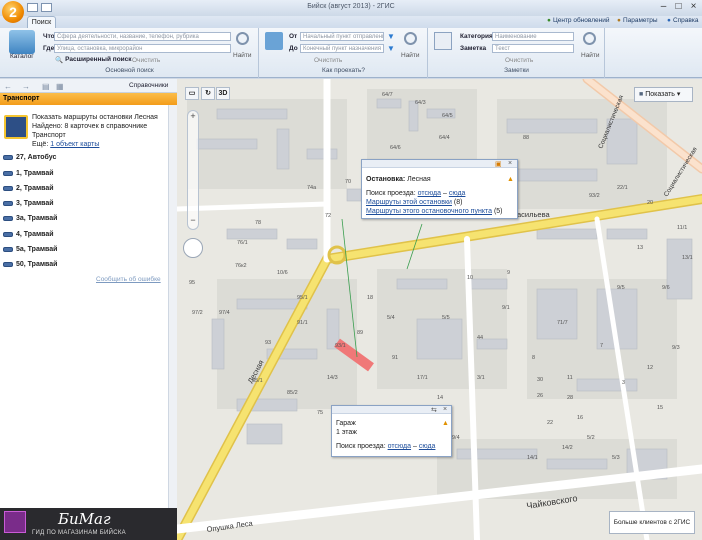 Image resolution: width=702 pixels, height=540 pixels. What do you see at coordinates (22, 56) in the screenshot?
I see `catalog-button-label: Каталог` at bounding box center [22, 56].